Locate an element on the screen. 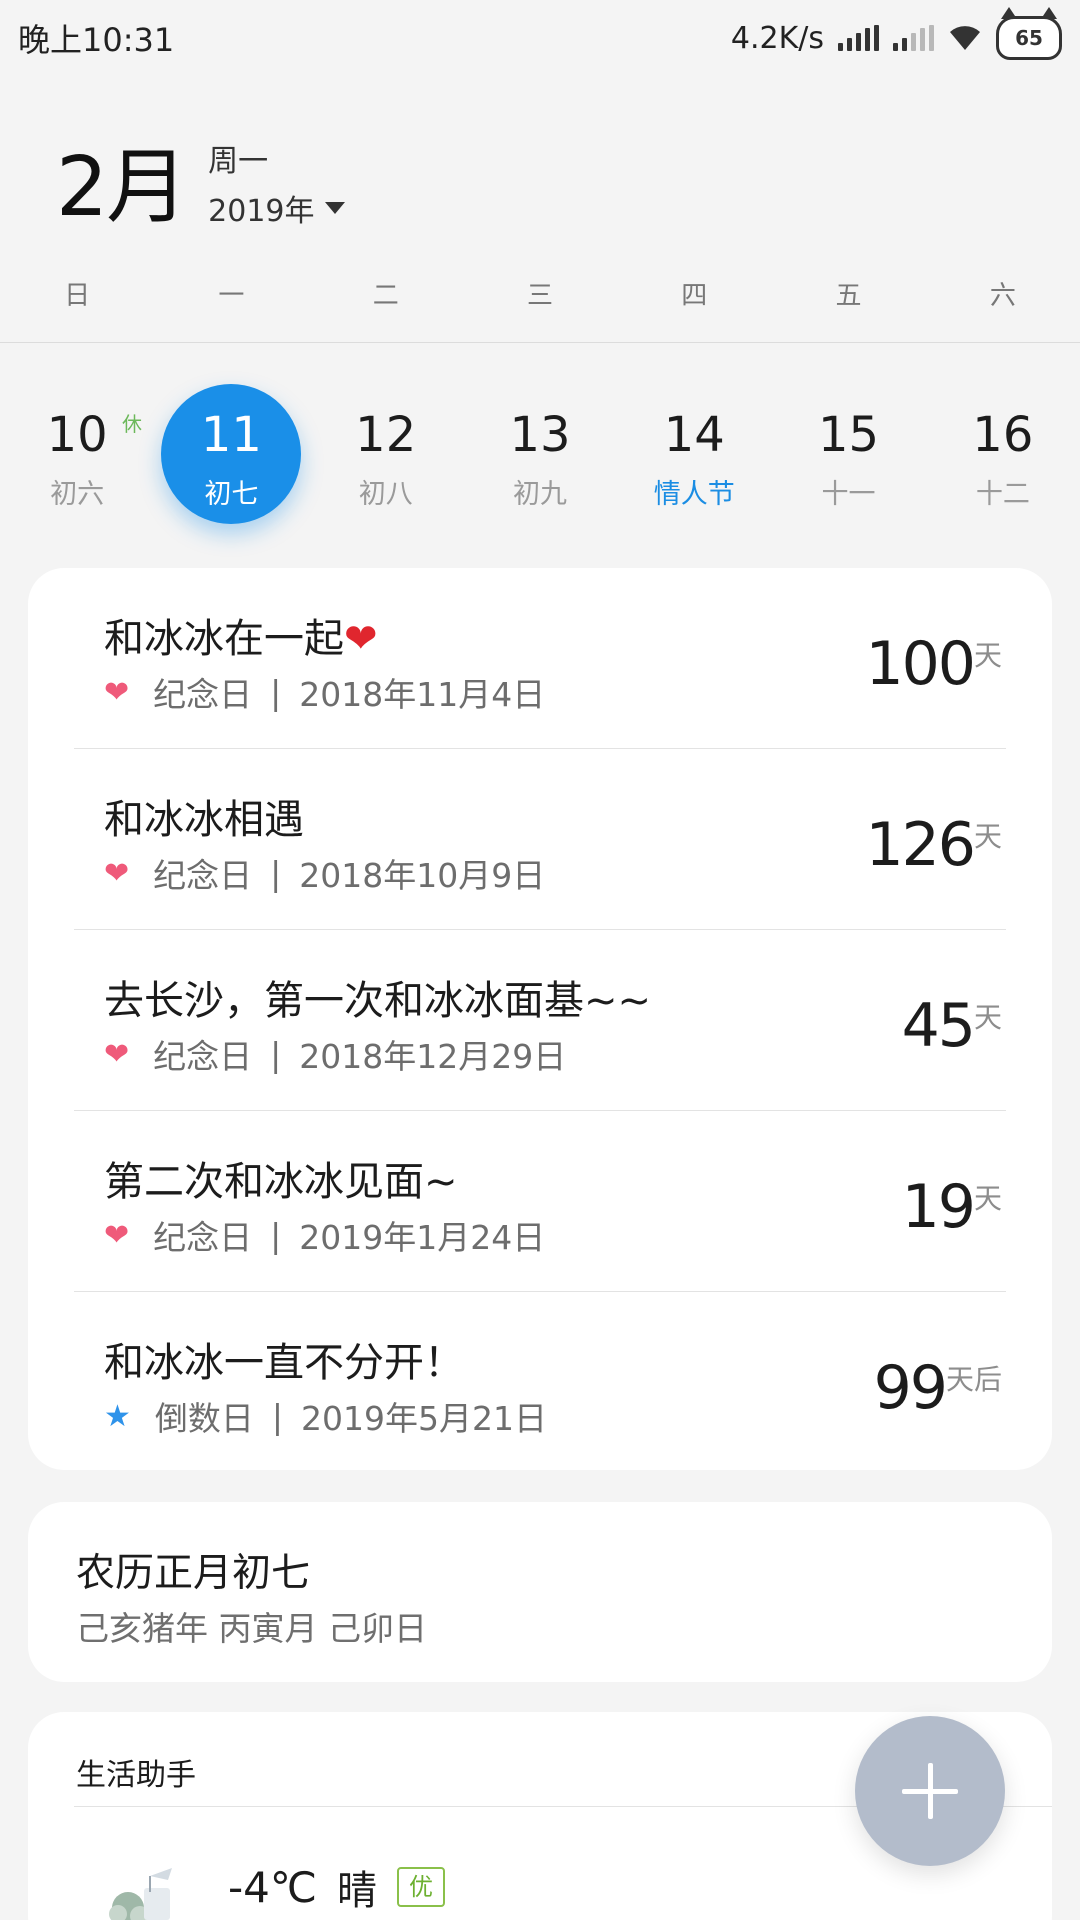 The width and height of the screenshot is (1080, 1920). month-header: 2月 周一 2019年 is located at coordinates (200, 179).